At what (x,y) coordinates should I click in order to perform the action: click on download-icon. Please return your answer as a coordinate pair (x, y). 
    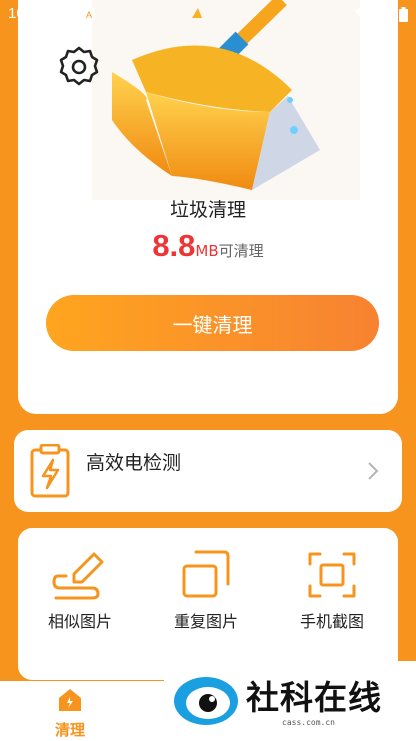
    Looking at the image, I should click on (65, 15).